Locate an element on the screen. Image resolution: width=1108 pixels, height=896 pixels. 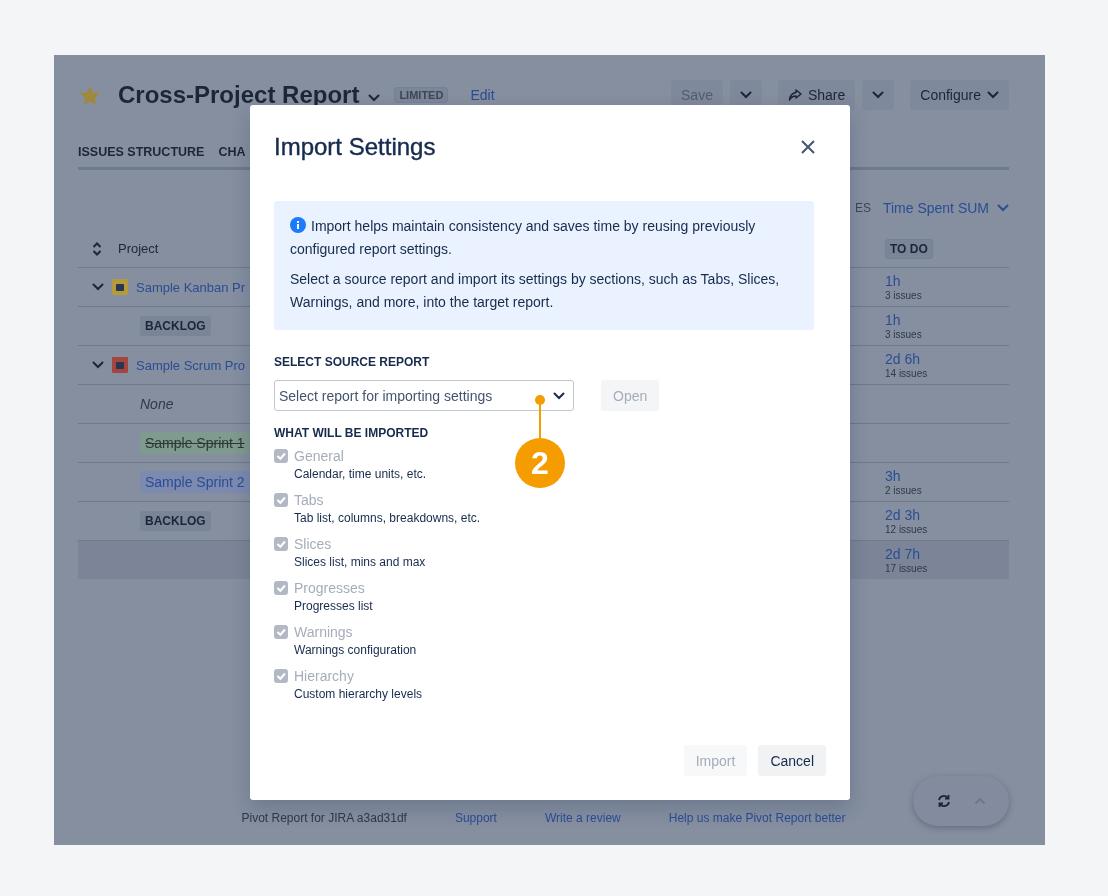
section-heading: WHAT WILL BE IMPORTED is located at coordinates (352, 433).